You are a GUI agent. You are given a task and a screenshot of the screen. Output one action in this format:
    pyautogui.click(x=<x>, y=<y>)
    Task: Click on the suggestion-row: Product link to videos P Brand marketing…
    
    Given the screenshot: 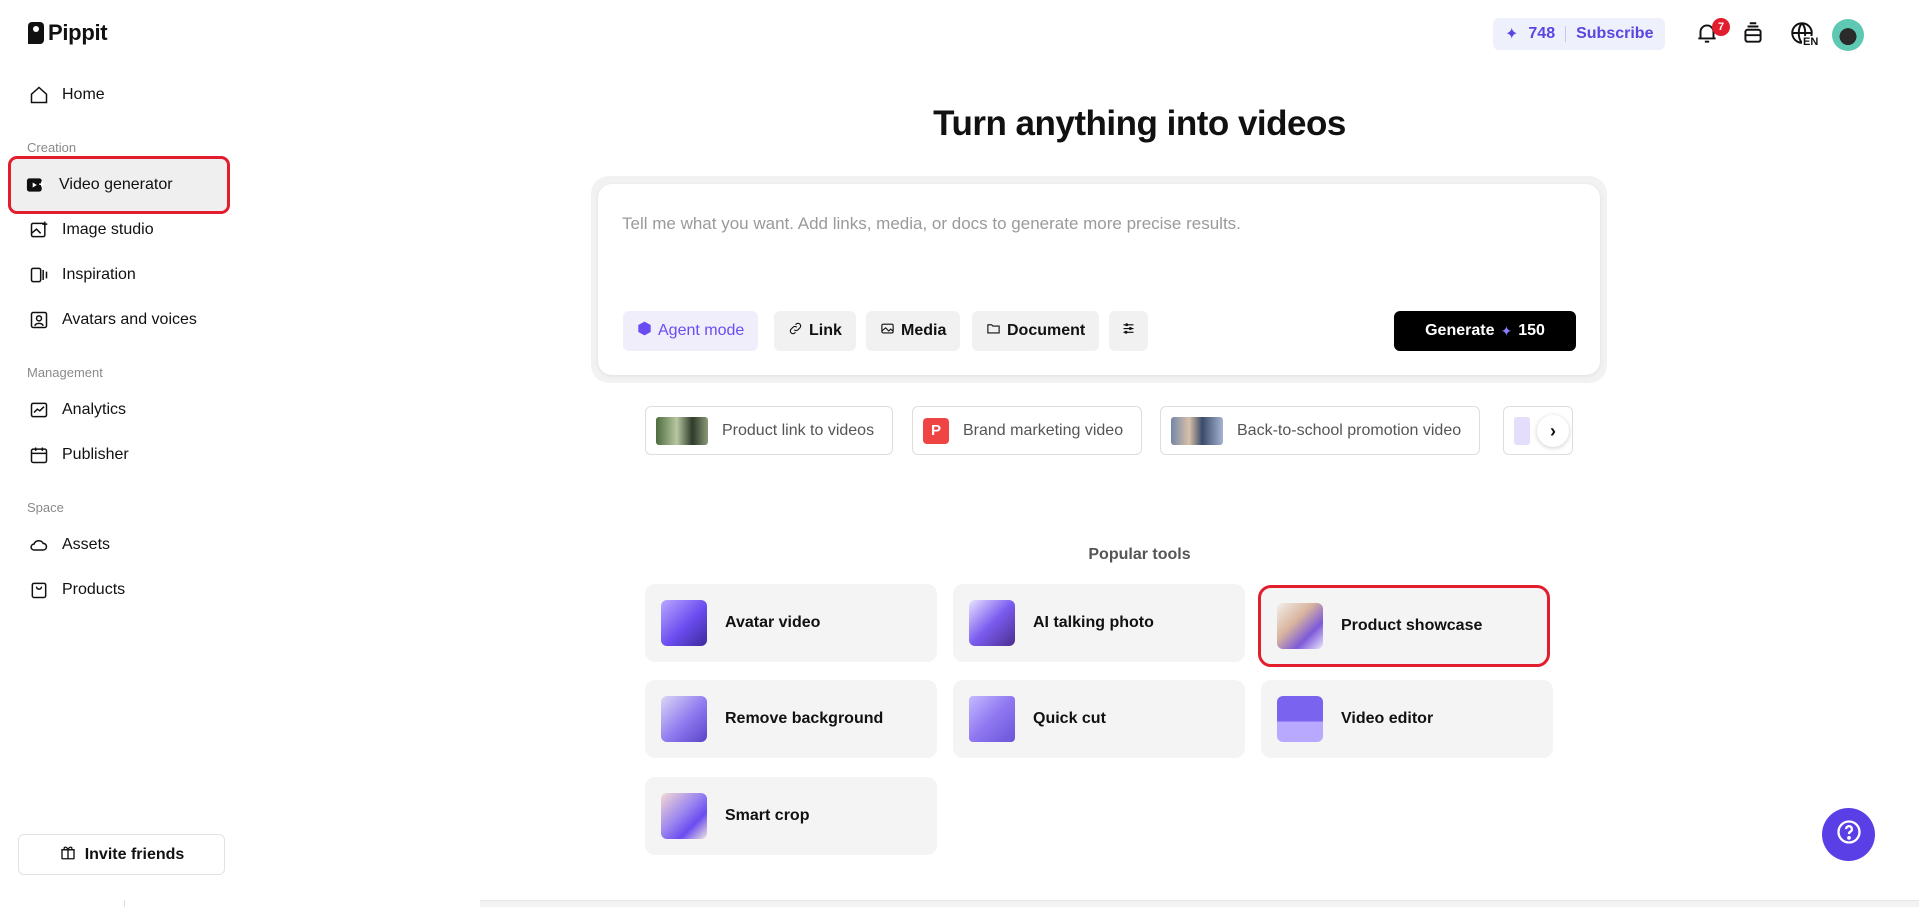 What is the action you would take?
    pyautogui.click(x=959, y=431)
    